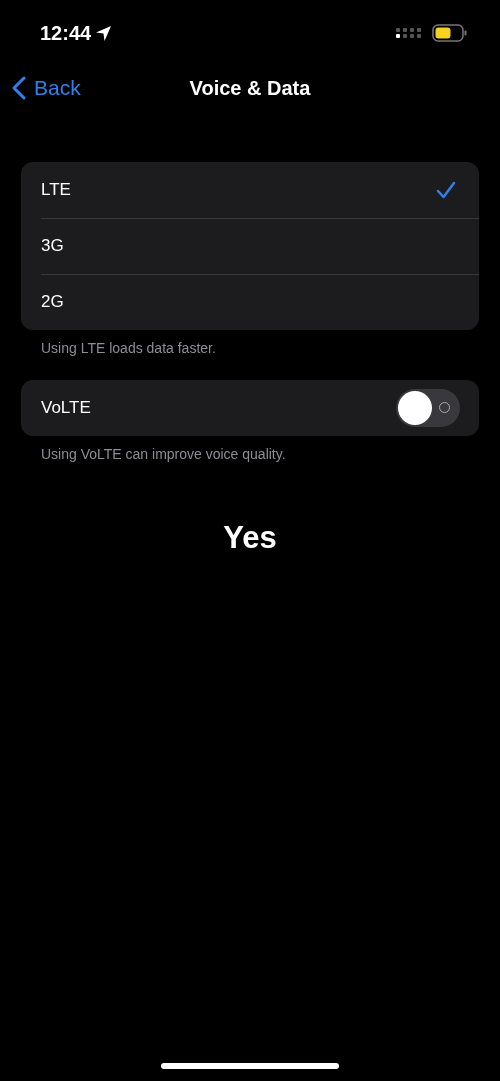  I want to click on answer-text: Yes, so click(250, 538).